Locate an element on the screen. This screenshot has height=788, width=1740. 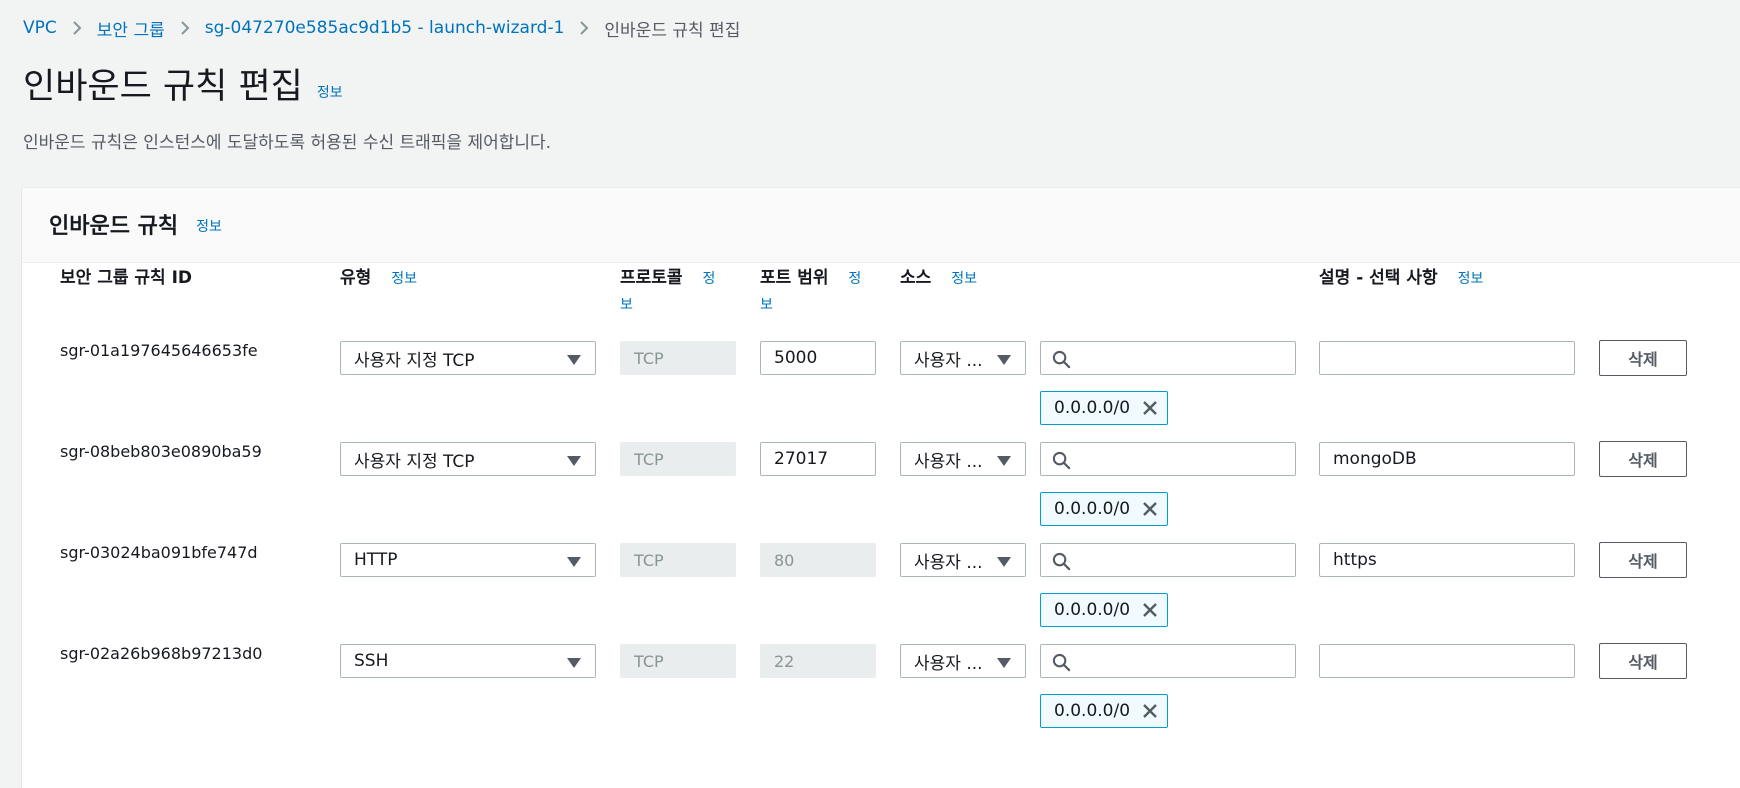
col-header-description: 설명 - 선택 사항 정보 is located at coordinates (1401, 279).